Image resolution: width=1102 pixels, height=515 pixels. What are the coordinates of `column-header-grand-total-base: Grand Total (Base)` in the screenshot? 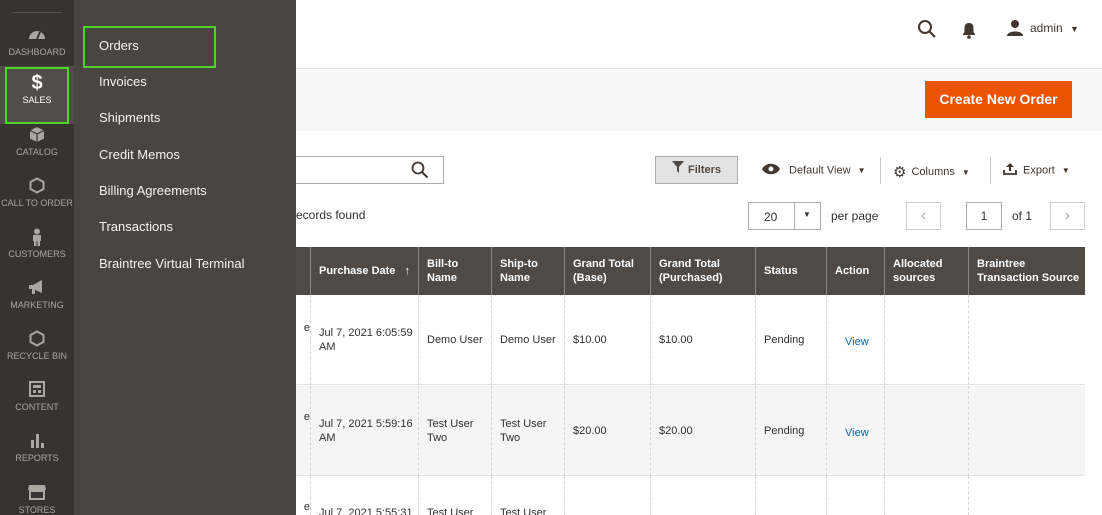 It's located at (607, 271).